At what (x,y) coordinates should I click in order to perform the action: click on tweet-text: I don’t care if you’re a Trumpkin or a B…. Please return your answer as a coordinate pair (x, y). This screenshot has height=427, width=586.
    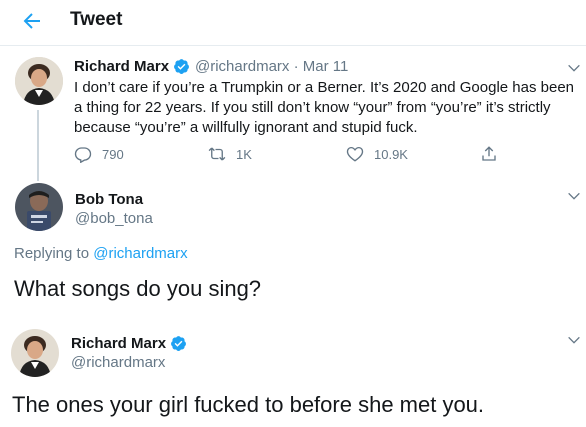
    Looking at the image, I should click on (324, 107).